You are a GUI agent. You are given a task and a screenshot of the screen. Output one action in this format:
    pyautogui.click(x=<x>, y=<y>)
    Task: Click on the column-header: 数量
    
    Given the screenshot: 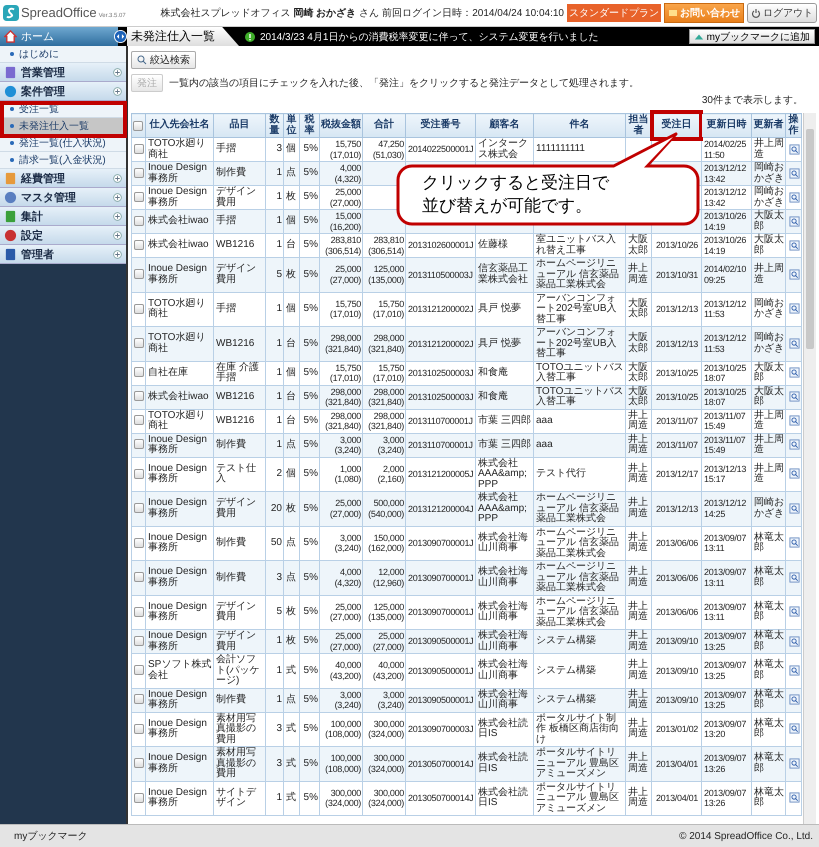 What is the action you would take?
    pyautogui.click(x=274, y=125)
    